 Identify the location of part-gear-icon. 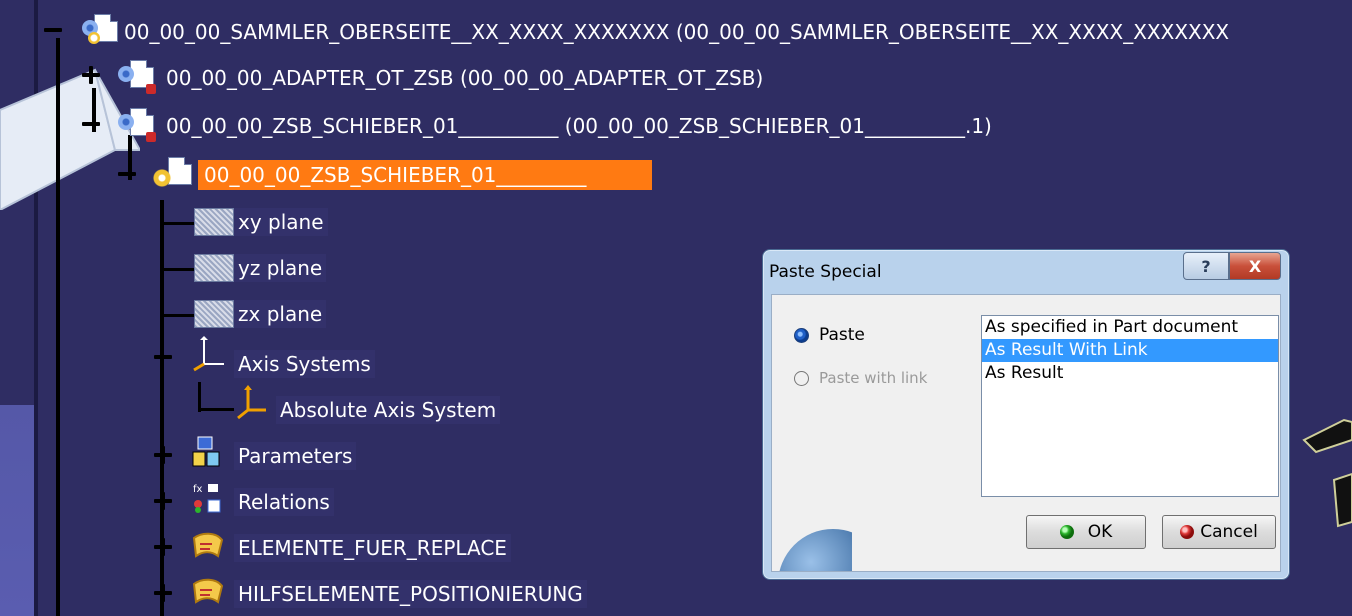
(162, 178).